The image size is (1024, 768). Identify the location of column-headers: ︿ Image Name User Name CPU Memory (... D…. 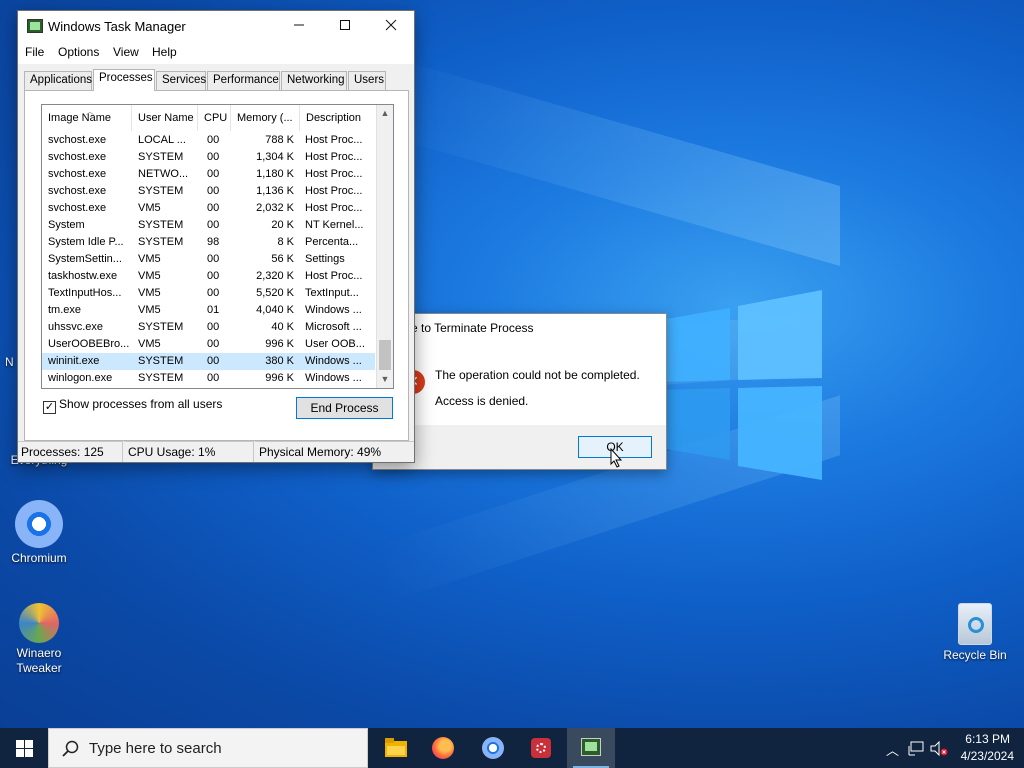
(209, 118).